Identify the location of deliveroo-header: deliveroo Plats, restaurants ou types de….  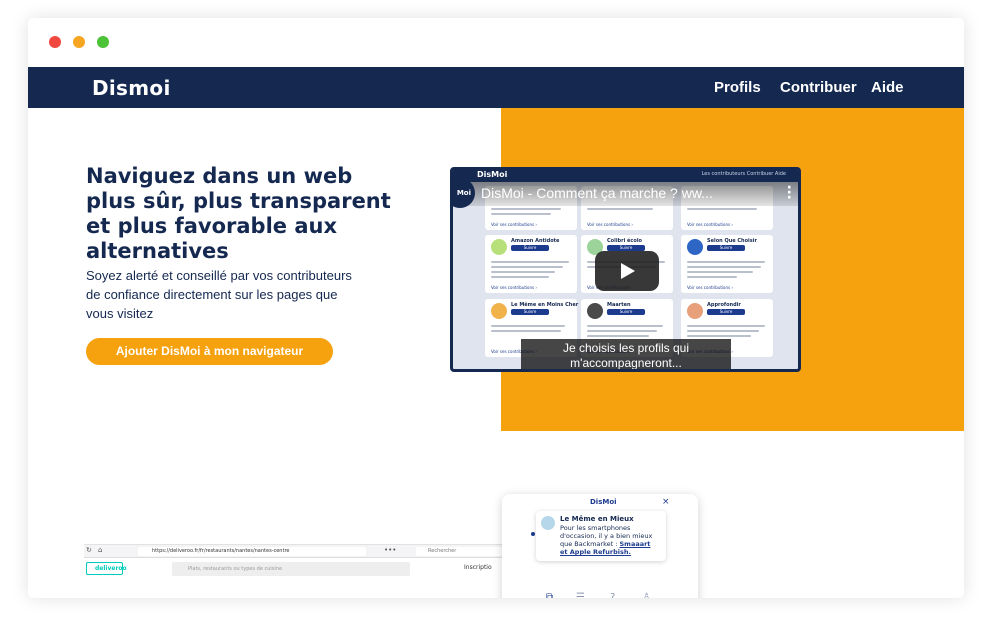
(293, 569).